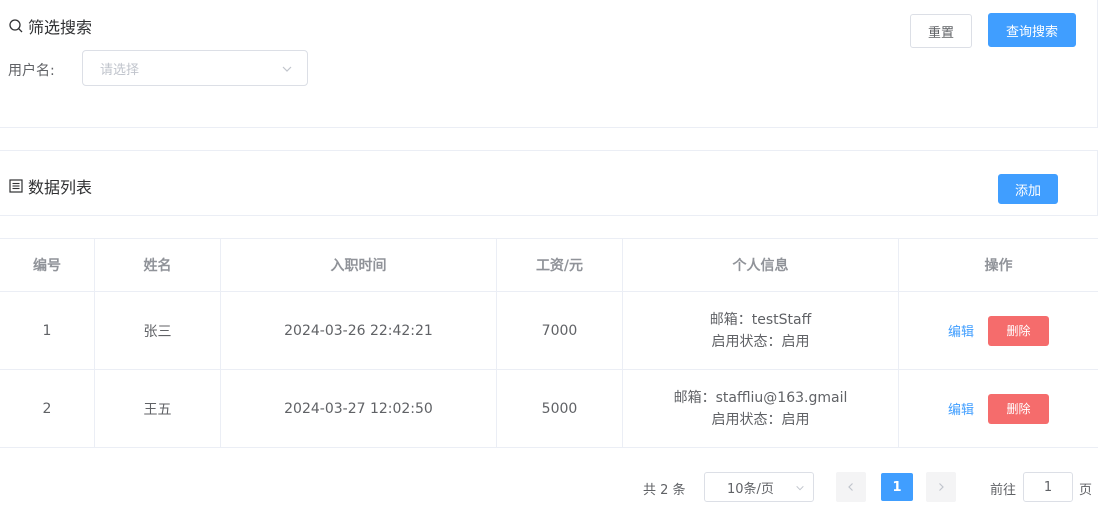 The height and width of the screenshot is (508, 1098). What do you see at coordinates (897, 487) in the screenshot?
I see `page-number-current: 1` at bounding box center [897, 487].